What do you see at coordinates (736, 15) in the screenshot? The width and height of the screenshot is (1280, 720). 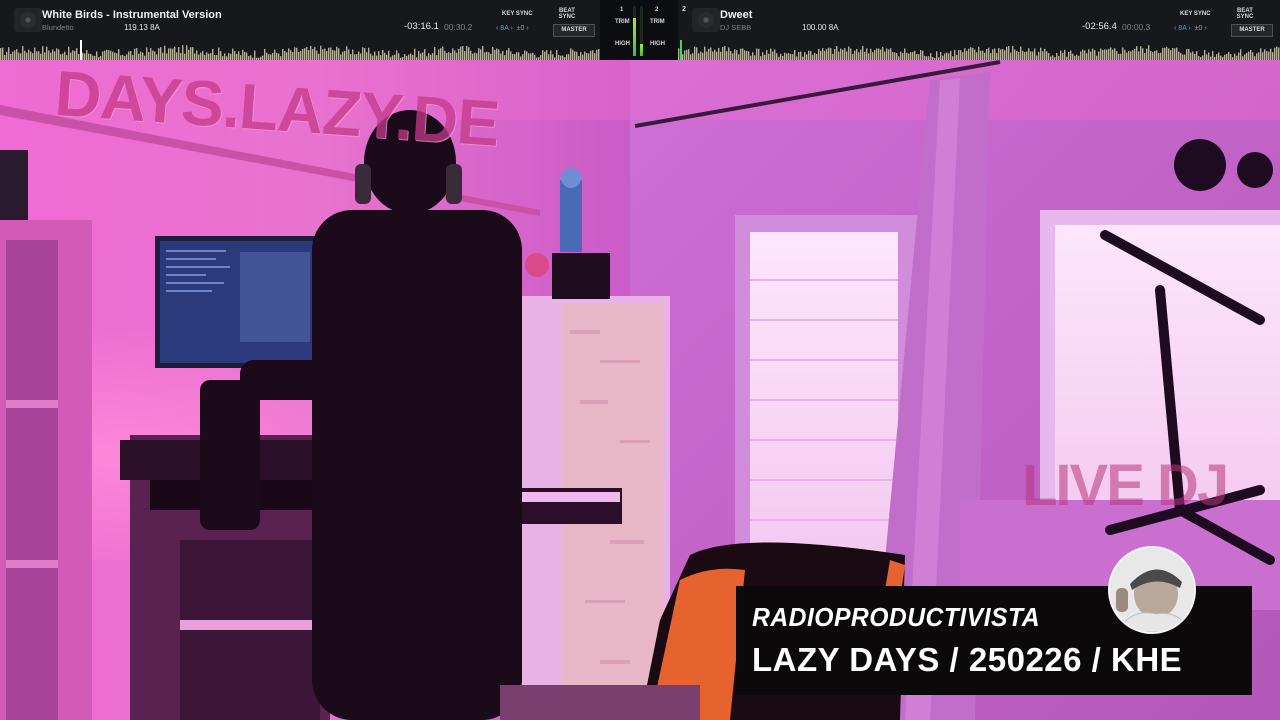 I see `track-title-right: Dweet` at bounding box center [736, 15].